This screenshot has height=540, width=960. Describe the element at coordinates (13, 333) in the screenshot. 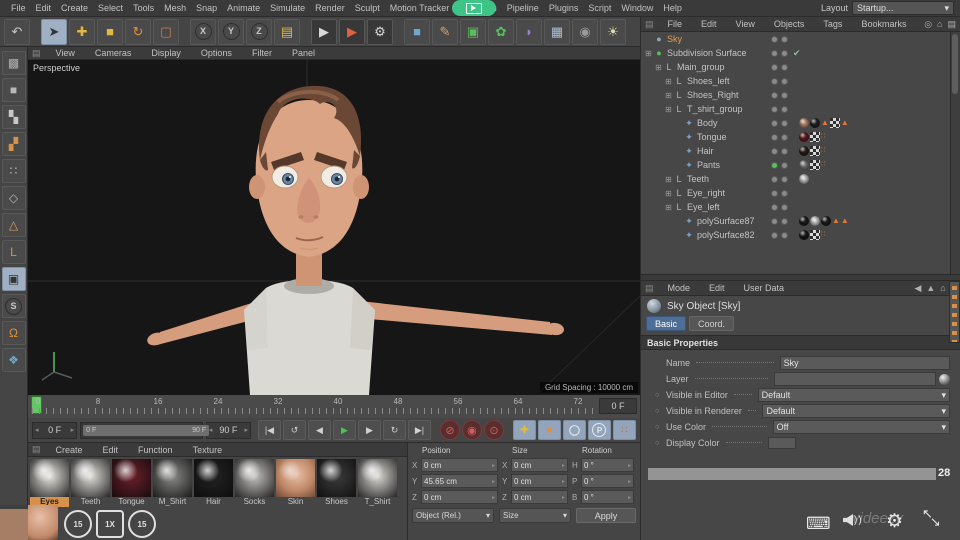

I see `magnet-icon: Ω` at that location.